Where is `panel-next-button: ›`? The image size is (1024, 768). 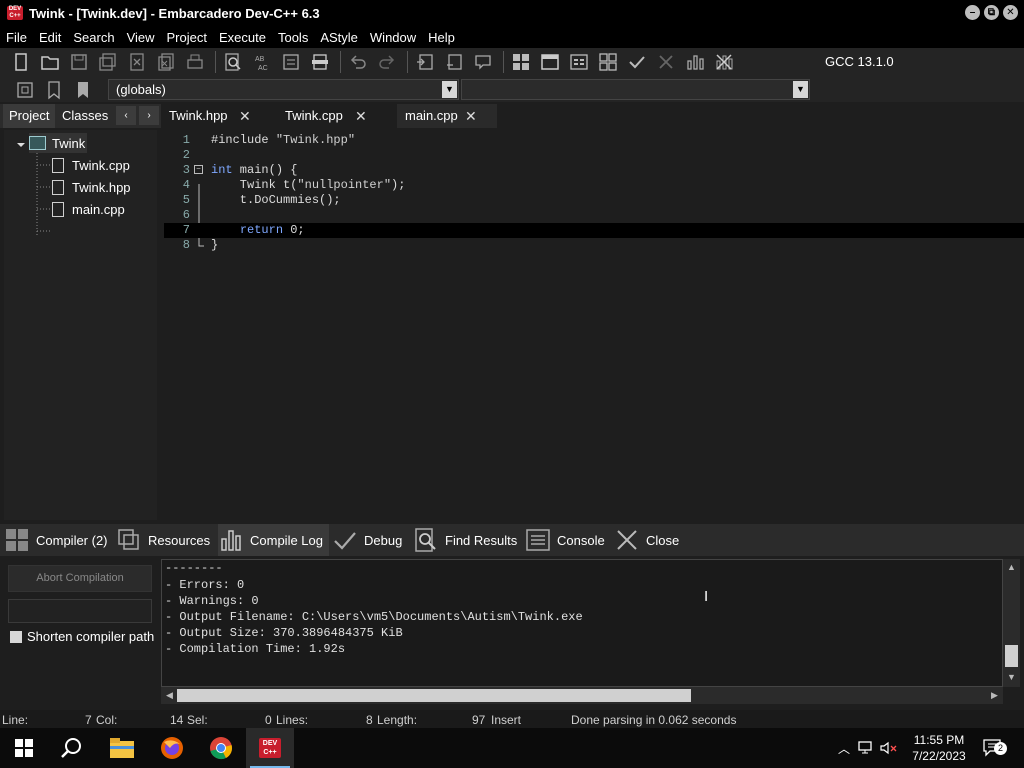 panel-next-button: › is located at coordinates (149, 115).